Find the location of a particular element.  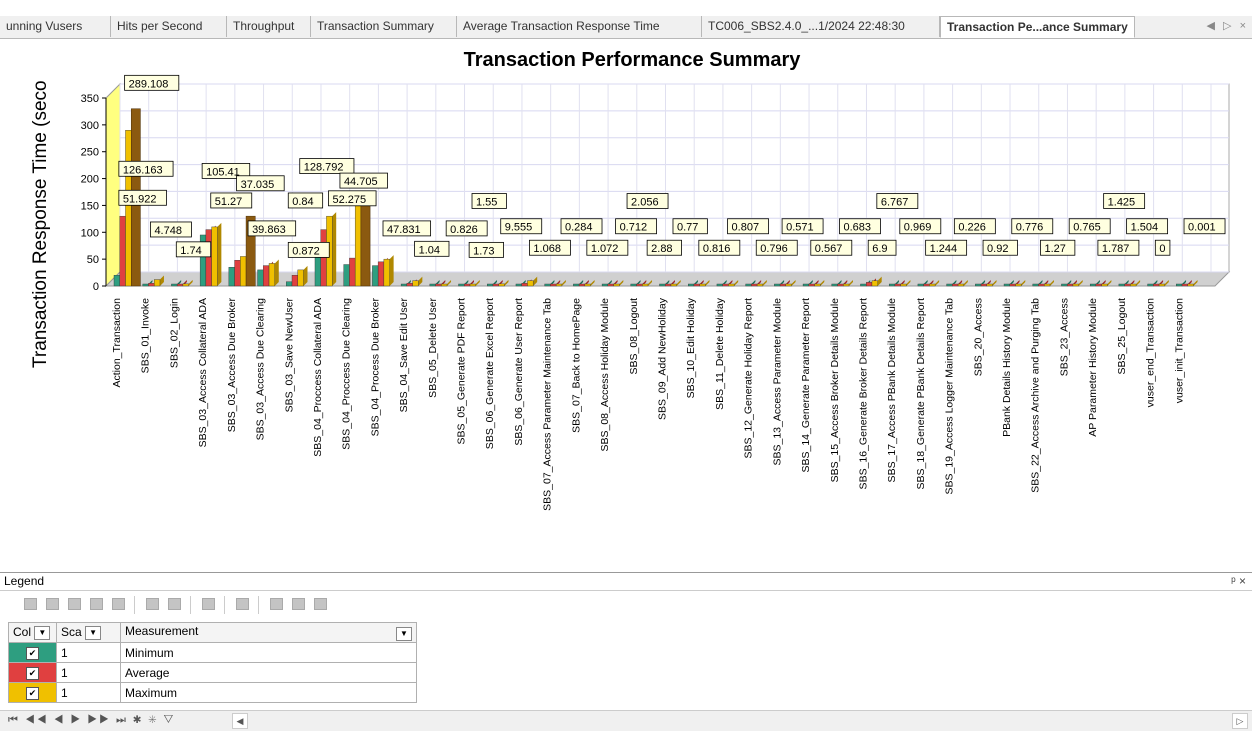

x-tick-label: vuser_end_Transaction is located at coordinates (1151, 353).